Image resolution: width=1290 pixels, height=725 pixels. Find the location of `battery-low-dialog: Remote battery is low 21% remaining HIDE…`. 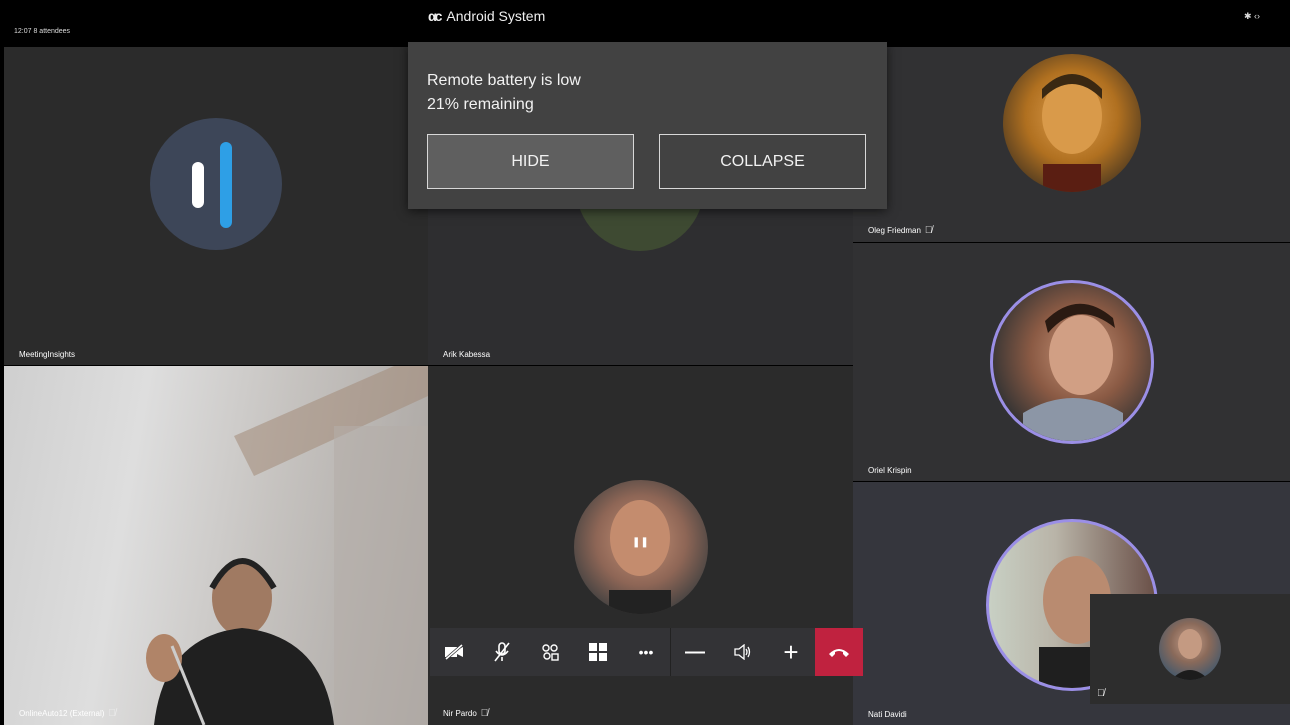

battery-low-dialog: Remote battery is low 21% remaining HIDE… is located at coordinates (647, 125).